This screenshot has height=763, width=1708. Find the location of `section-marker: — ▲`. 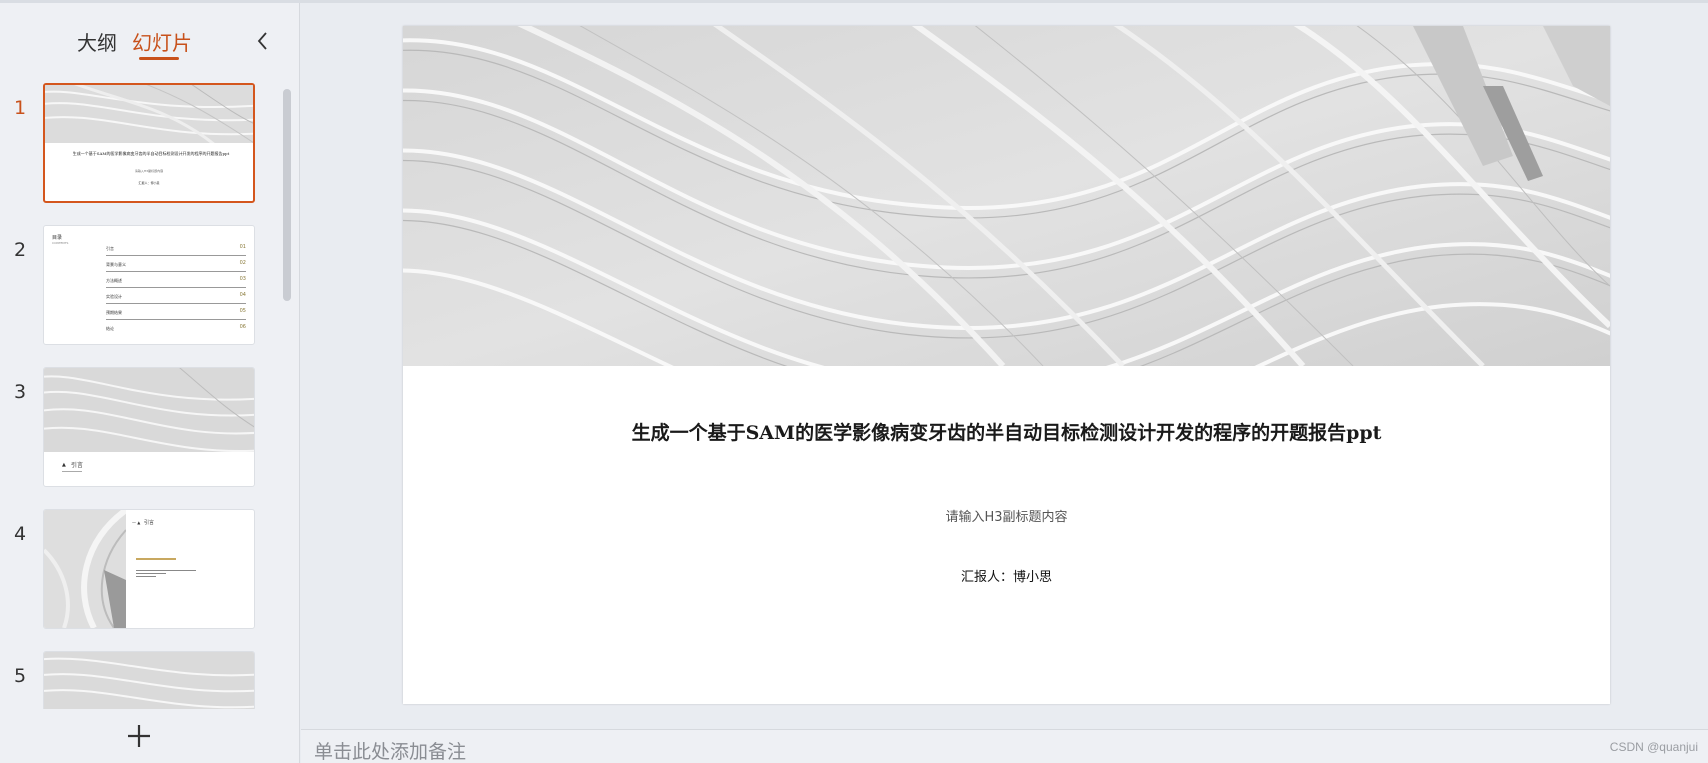

section-marker: — ▲ is located at coordinates (136, 522).